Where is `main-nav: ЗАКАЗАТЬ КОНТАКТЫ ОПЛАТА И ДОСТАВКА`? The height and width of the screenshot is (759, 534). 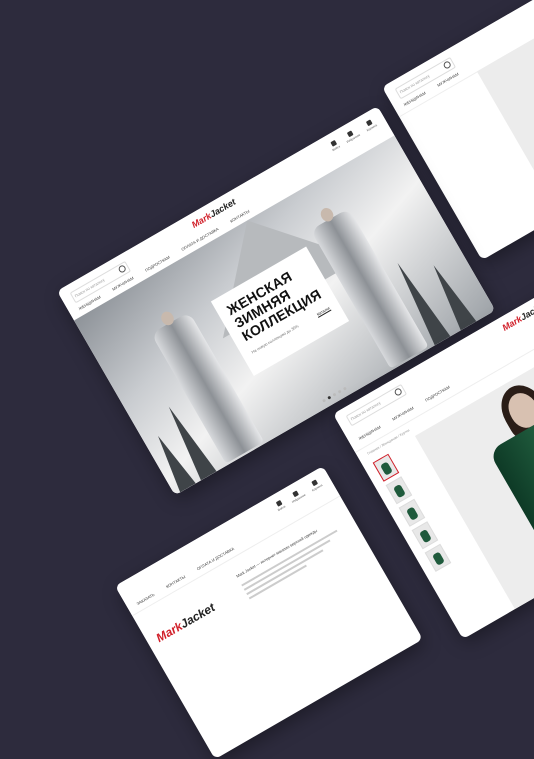
main-nav: ЗАКАЗАТЬ КОНТАКТЫ ОПЛАТА И ДОСТАВКА is located at coordinates (185, 576).